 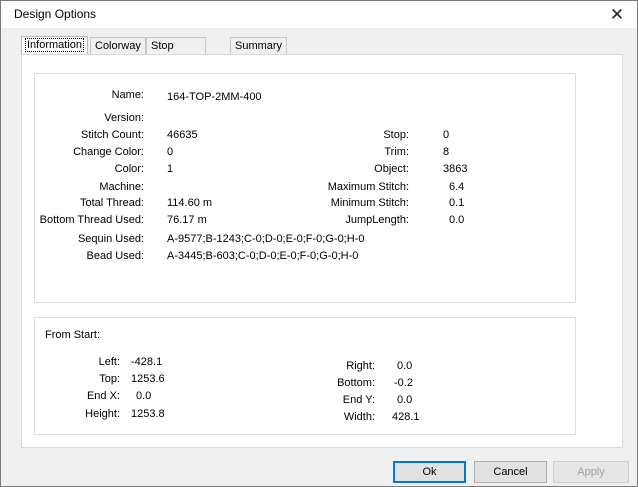 What do you see at coordinates (406, 417) in the screenshot?
I see `width-value: 428.1` at bounding box center [406, 417].